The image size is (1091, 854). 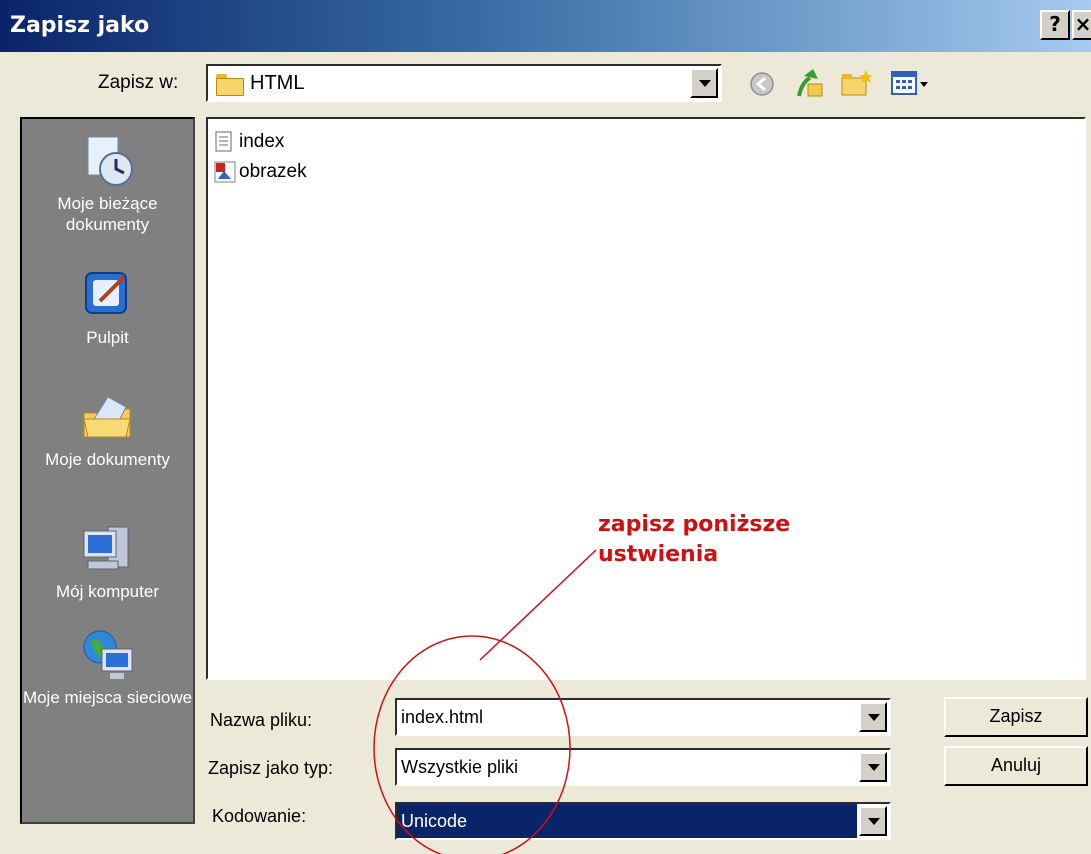 What do you see at coordinates (643, 717) in the screenshot?
I see `filename-input: index.html` at bounding box center [643, 717].